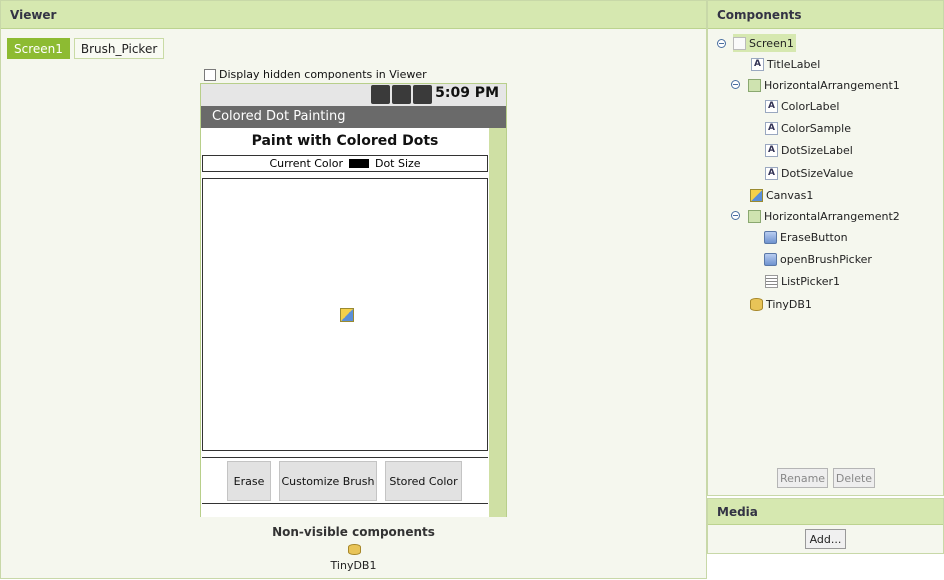  Describe the element at coordinates (739, 43) in the screenshot. I see `screen-icon` at that location.